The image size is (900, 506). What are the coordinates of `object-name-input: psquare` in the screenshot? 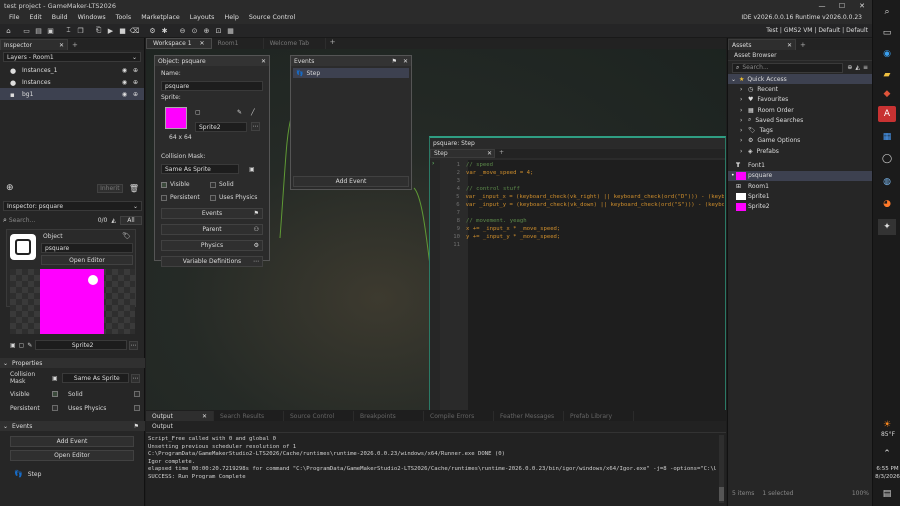 It's located at (212, 86).